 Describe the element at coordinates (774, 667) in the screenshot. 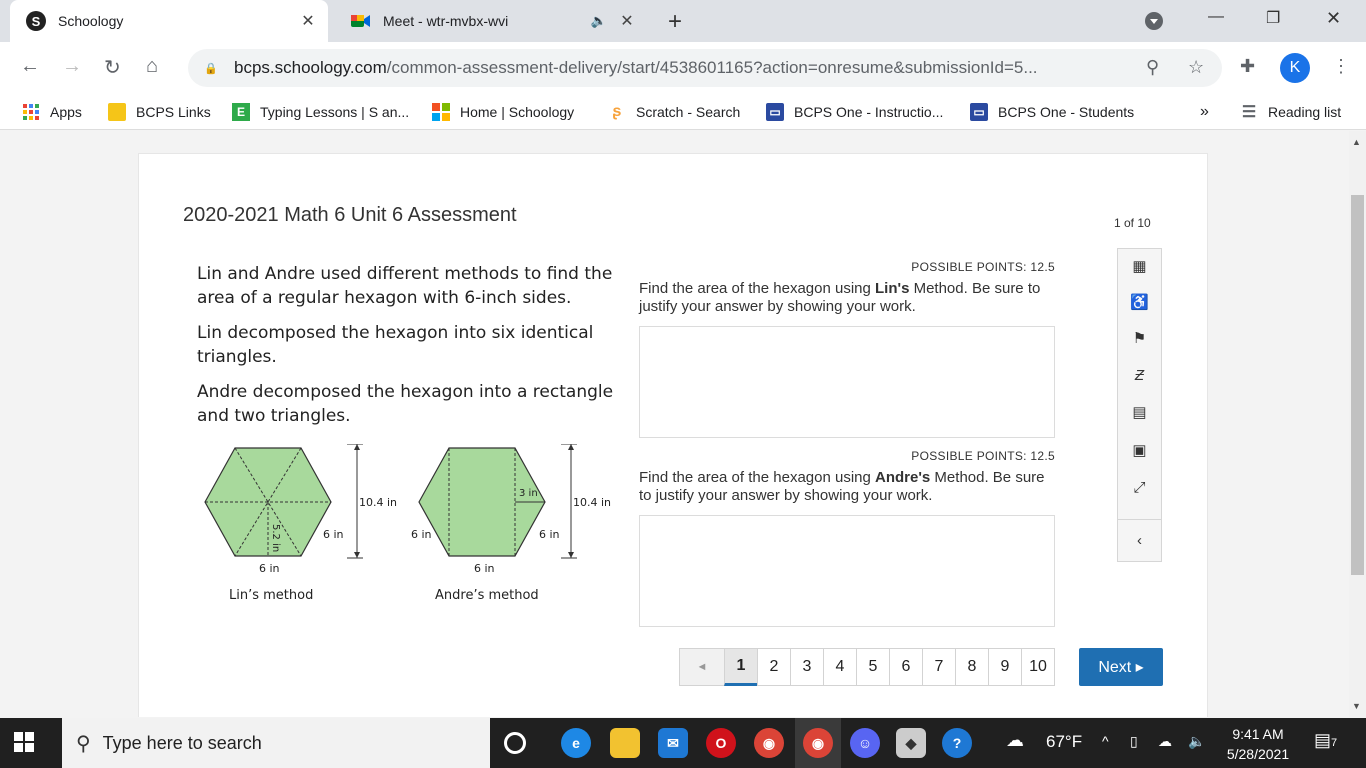

I see `page-2-button: 2` at that location.